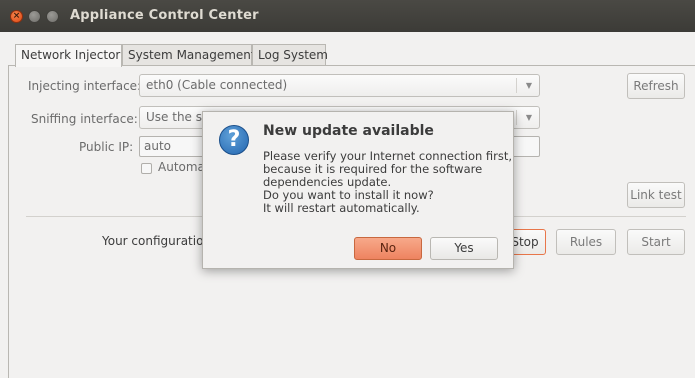 The height and width of the screenshot is (378, 695). Describe the element at coordinates (347, 16) in the screenshot. I see `title-bar: × Appliance Control Center` at that location.